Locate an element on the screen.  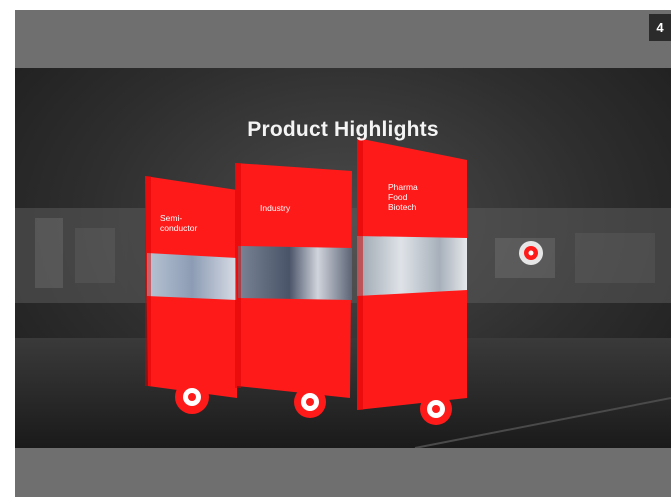
panel-semiconductor is located at coordinates (191, 287).